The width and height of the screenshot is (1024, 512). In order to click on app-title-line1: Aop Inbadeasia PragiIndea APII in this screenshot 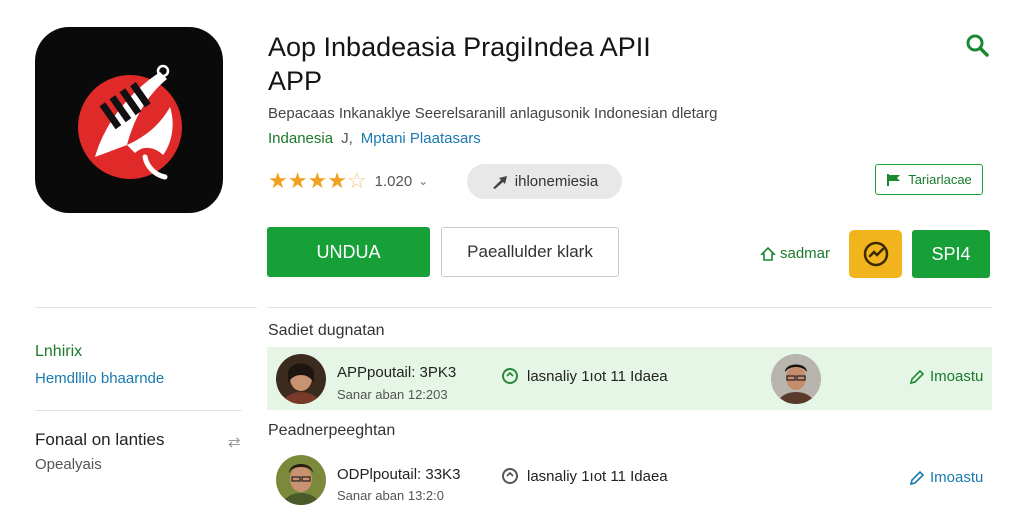, I will do `click(459, 47)`.